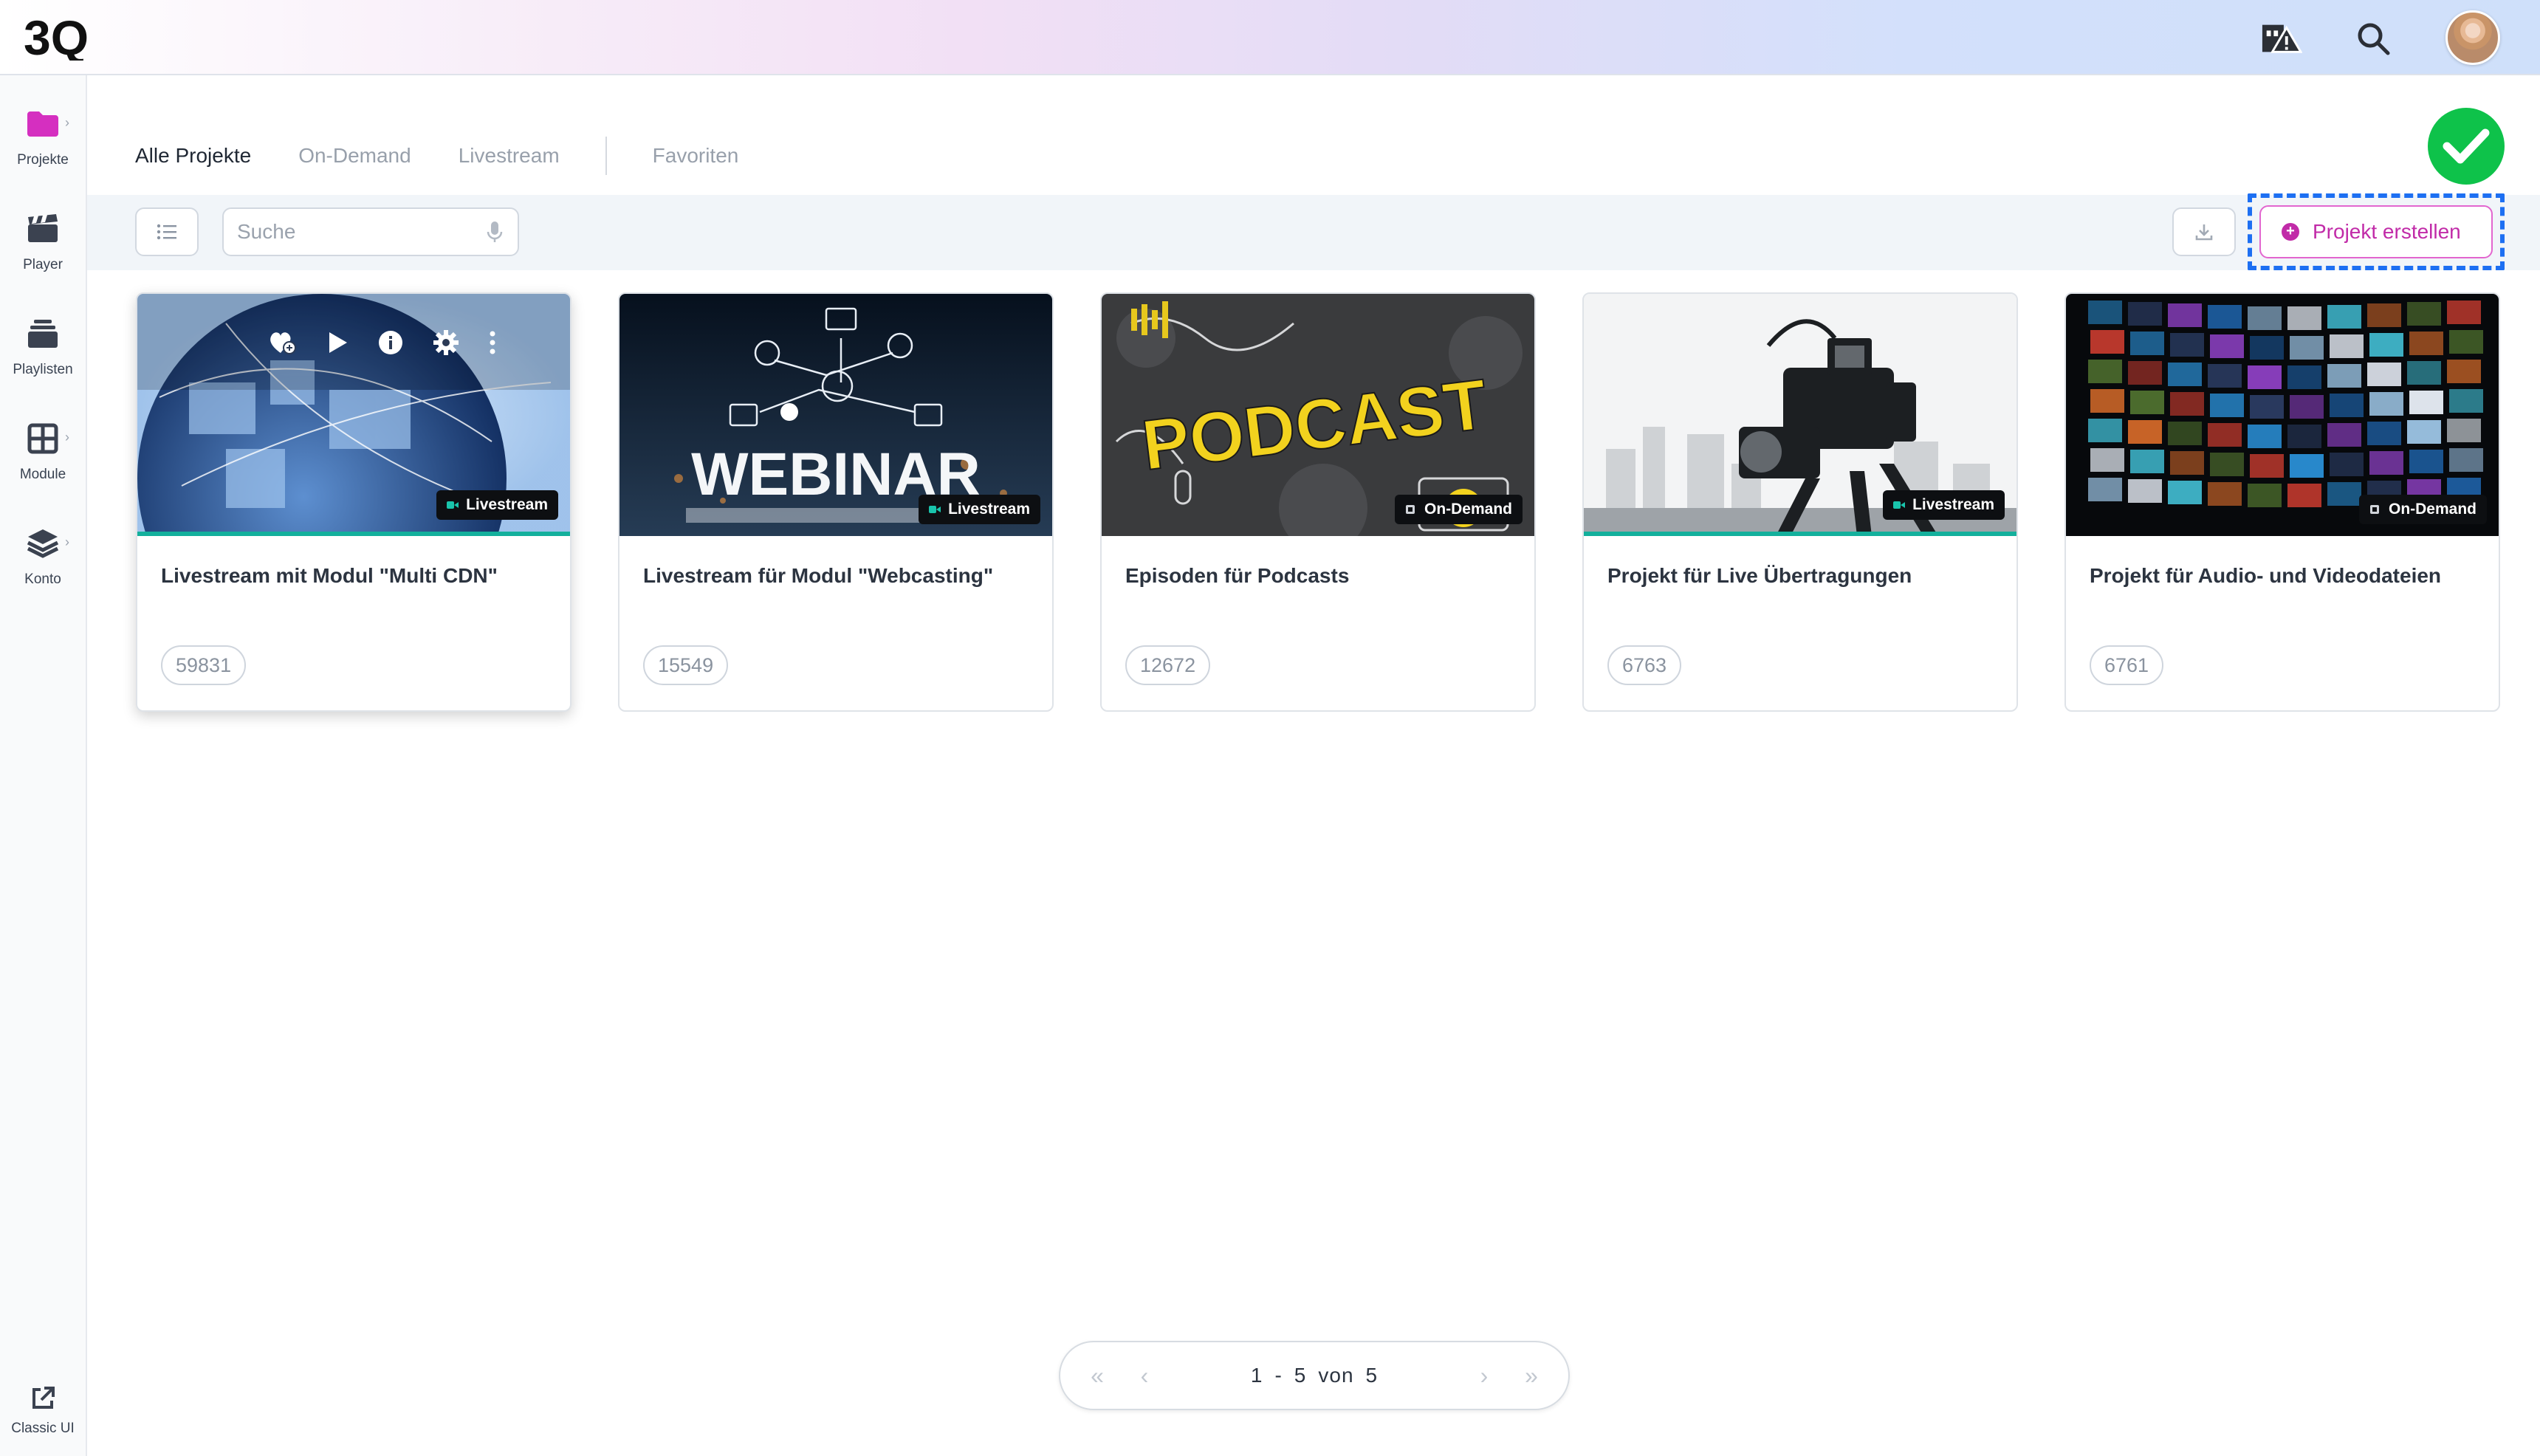  Describe the element at coordinates (43, 1429) in the screenshot. I see `sidebar-item-label: Classic UI` at that location.